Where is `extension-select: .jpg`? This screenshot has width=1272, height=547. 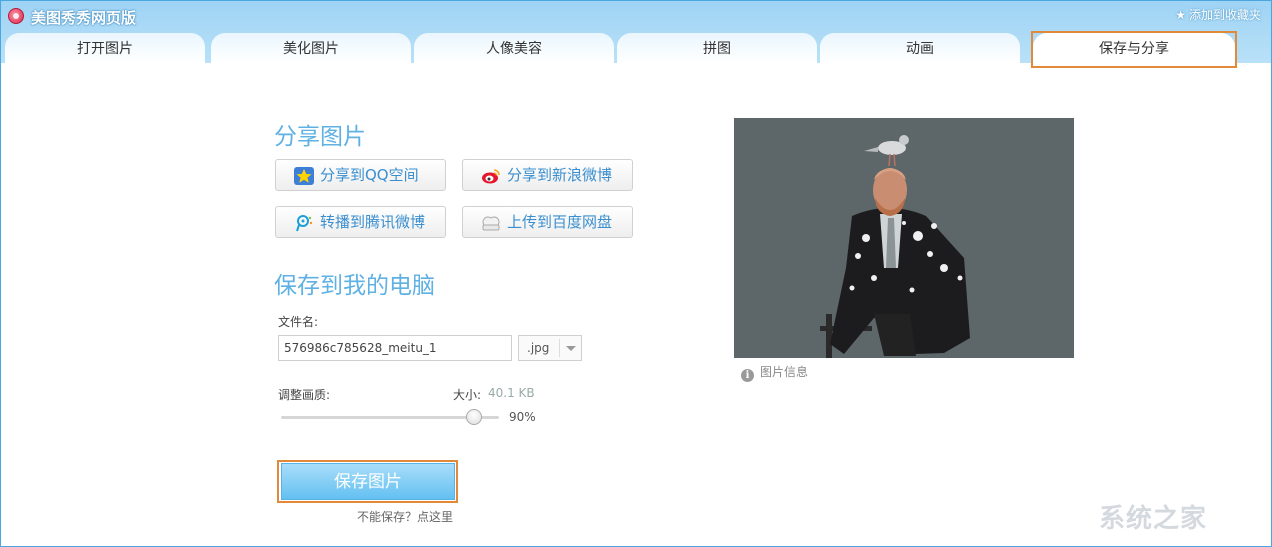 extension-select: .jpg is located at coordinates (550, 348).